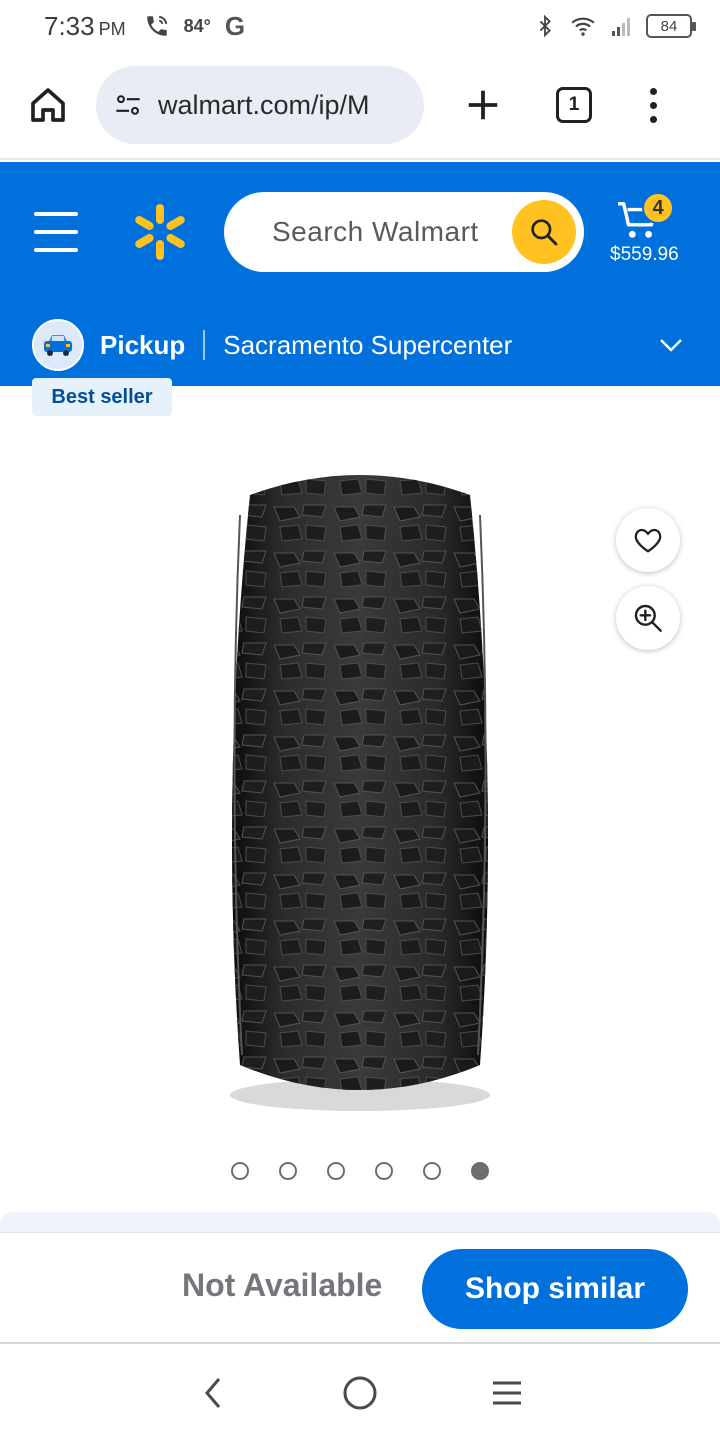 The width and height of the screenshot is (720, 1440). I want to click on carousel-dot-active, so click(480, 1171).